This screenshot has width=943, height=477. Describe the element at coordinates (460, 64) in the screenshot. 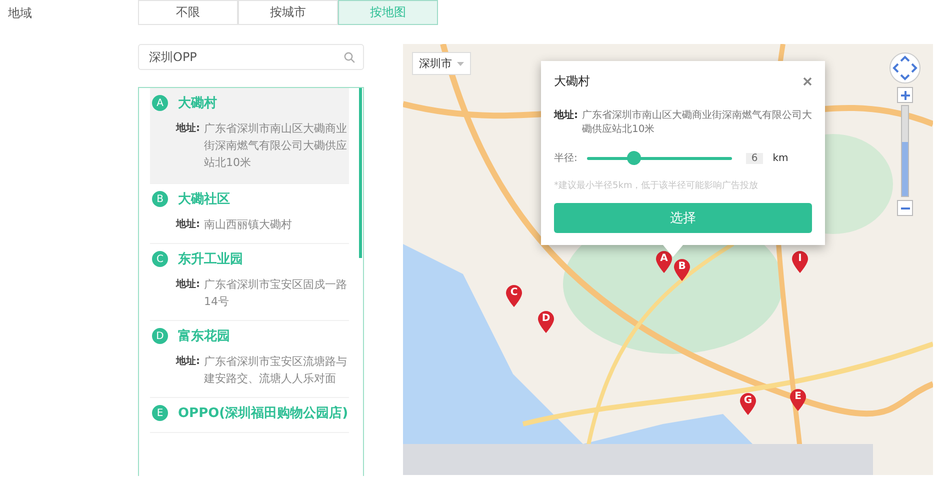

I see `caret-icon` at that location.